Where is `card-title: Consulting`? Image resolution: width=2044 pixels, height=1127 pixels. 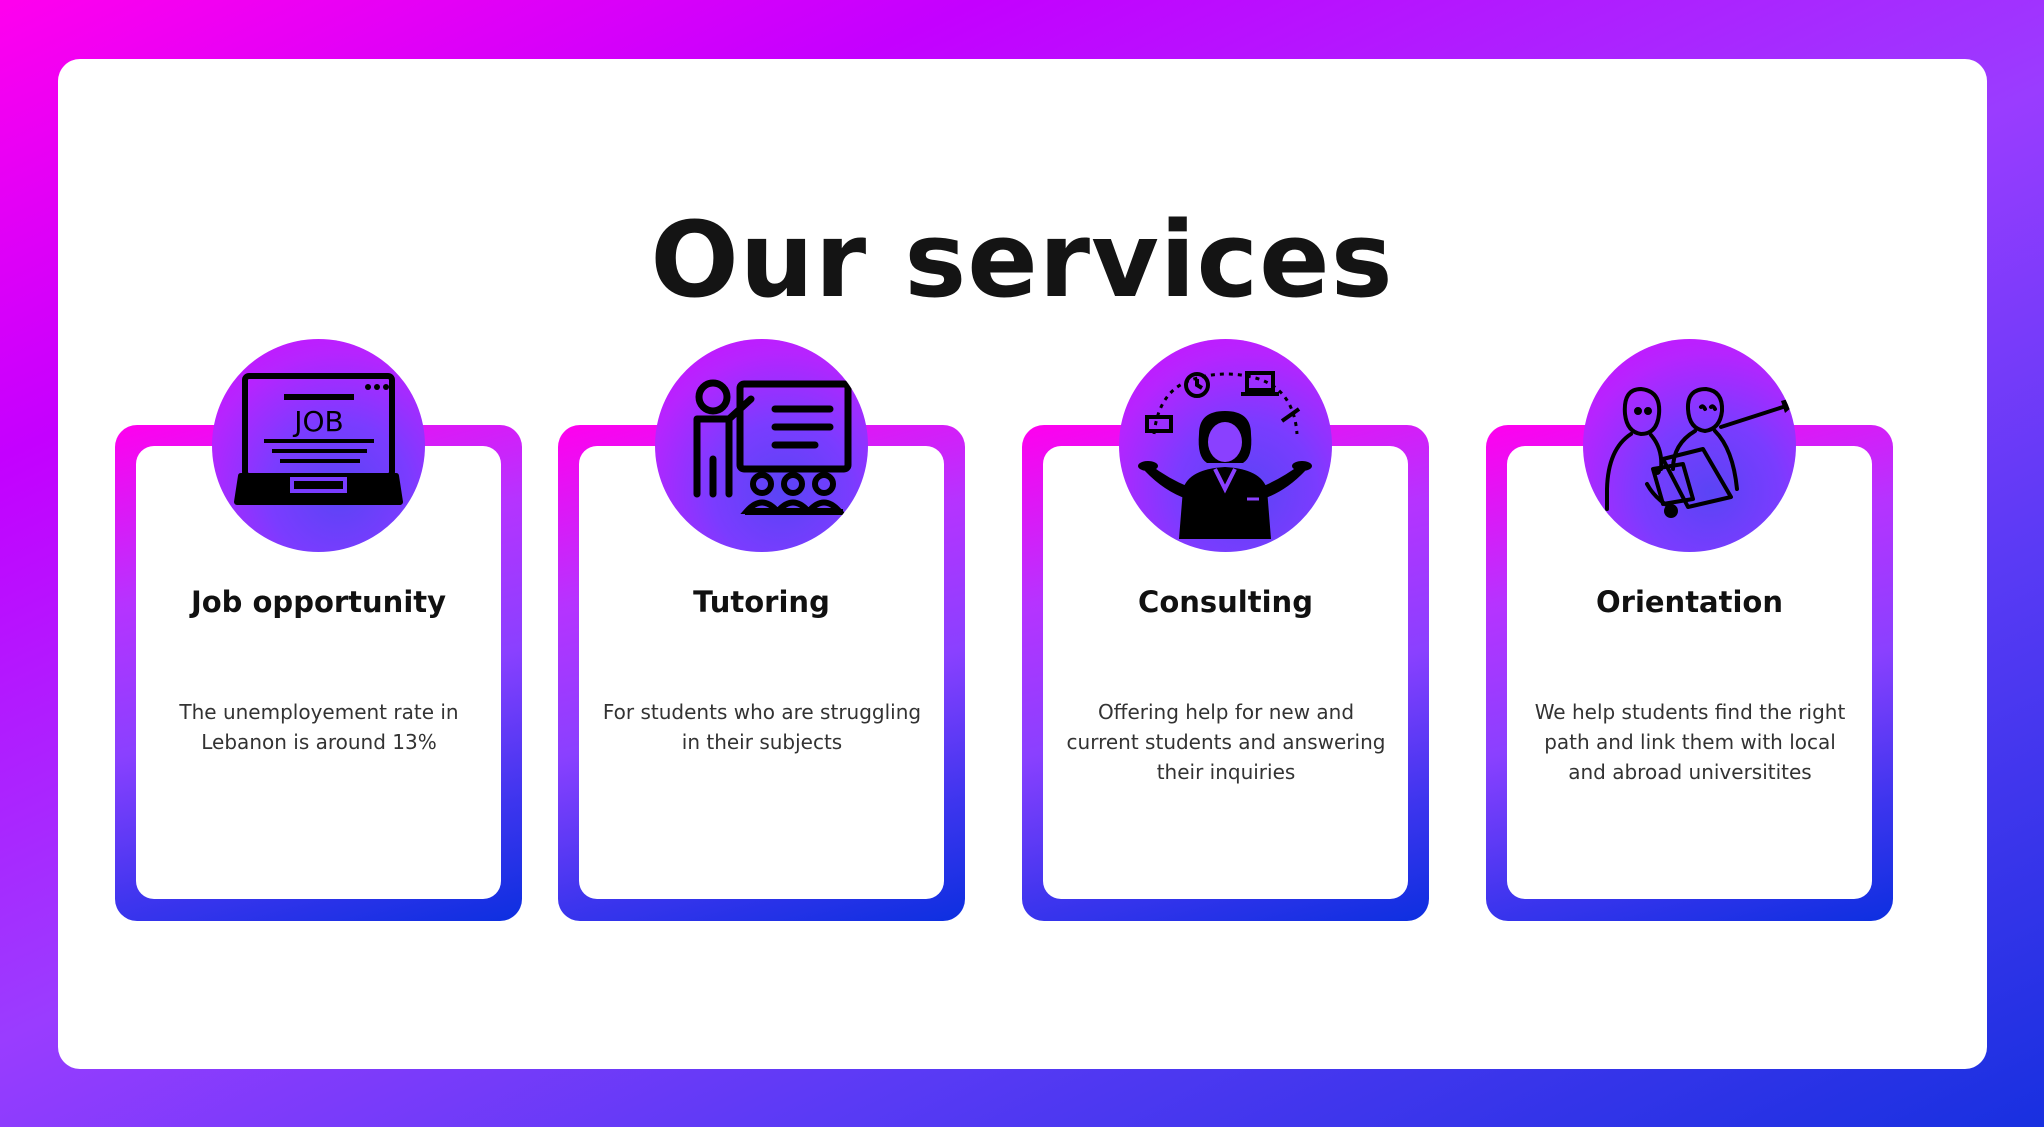 card-title: Consulting is located at coordinates (1225, 602).